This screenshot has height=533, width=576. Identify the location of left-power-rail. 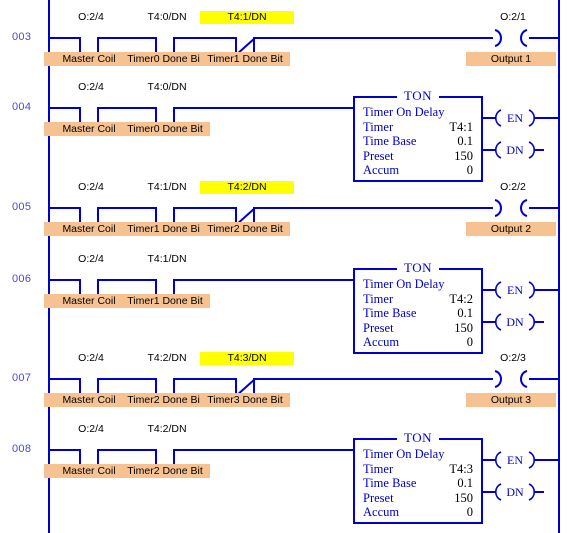
(49, 266).